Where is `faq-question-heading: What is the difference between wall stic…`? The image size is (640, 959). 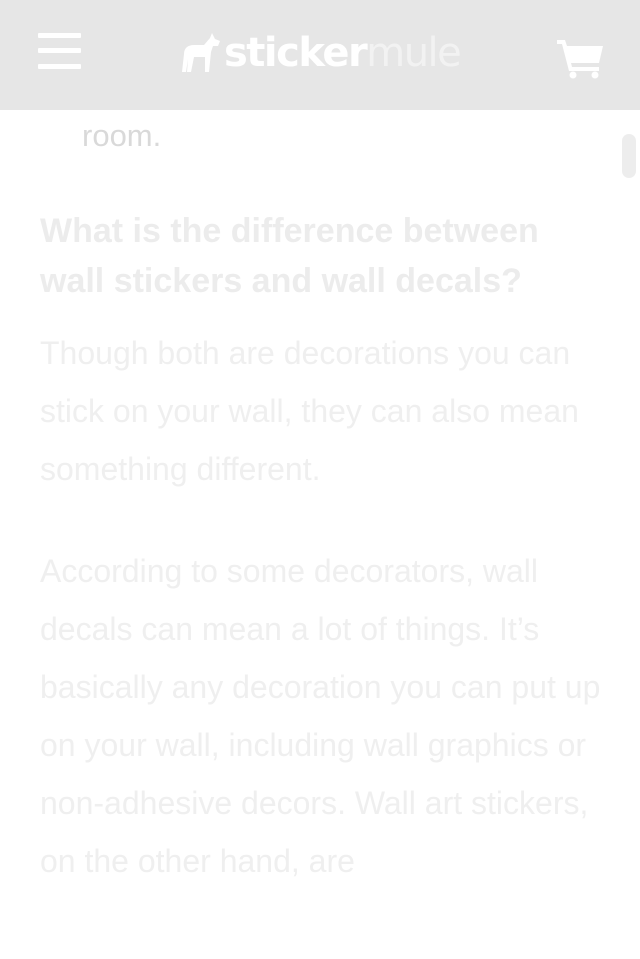
faq-question-heading: What is the difference between wall stic… is located at coordinates (289, 256).